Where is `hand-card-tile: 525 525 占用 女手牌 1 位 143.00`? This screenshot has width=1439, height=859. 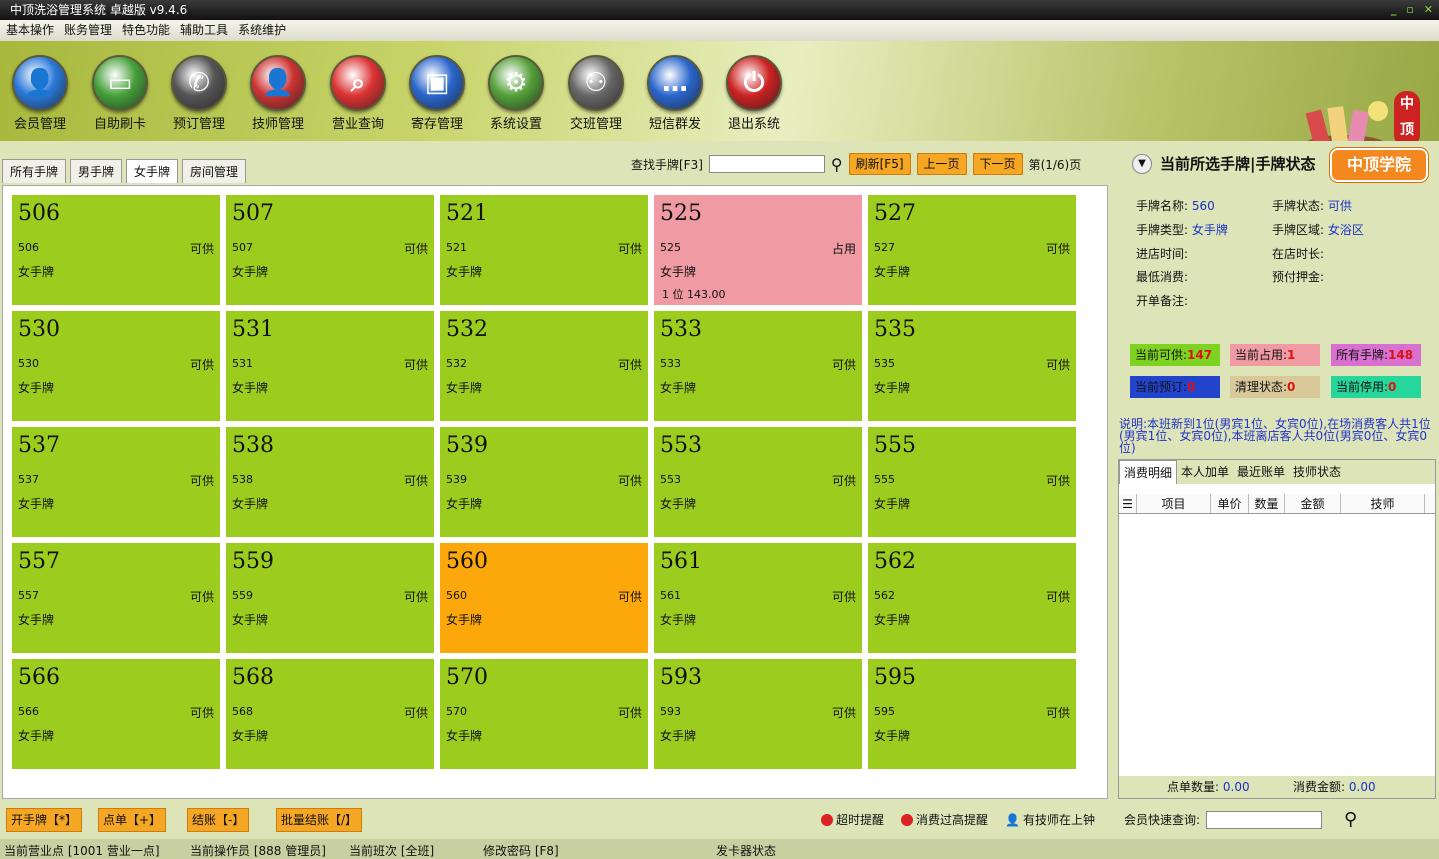 hand-card-tile: 525 525 占用 女手牌 1 位 143.00 is located at coordinates (758, 250).